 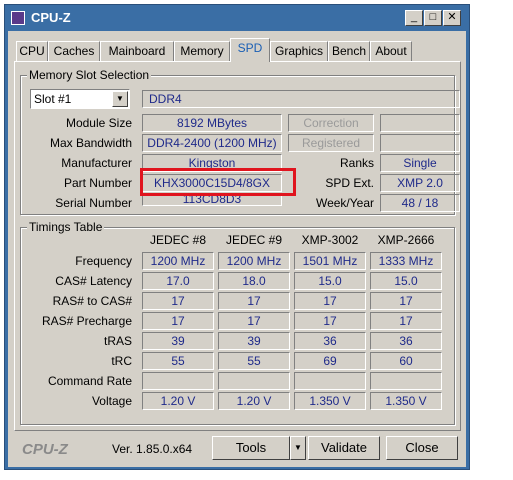 I want to click on timings-row-label: CAS# Latency, so click(x=93, y=281).